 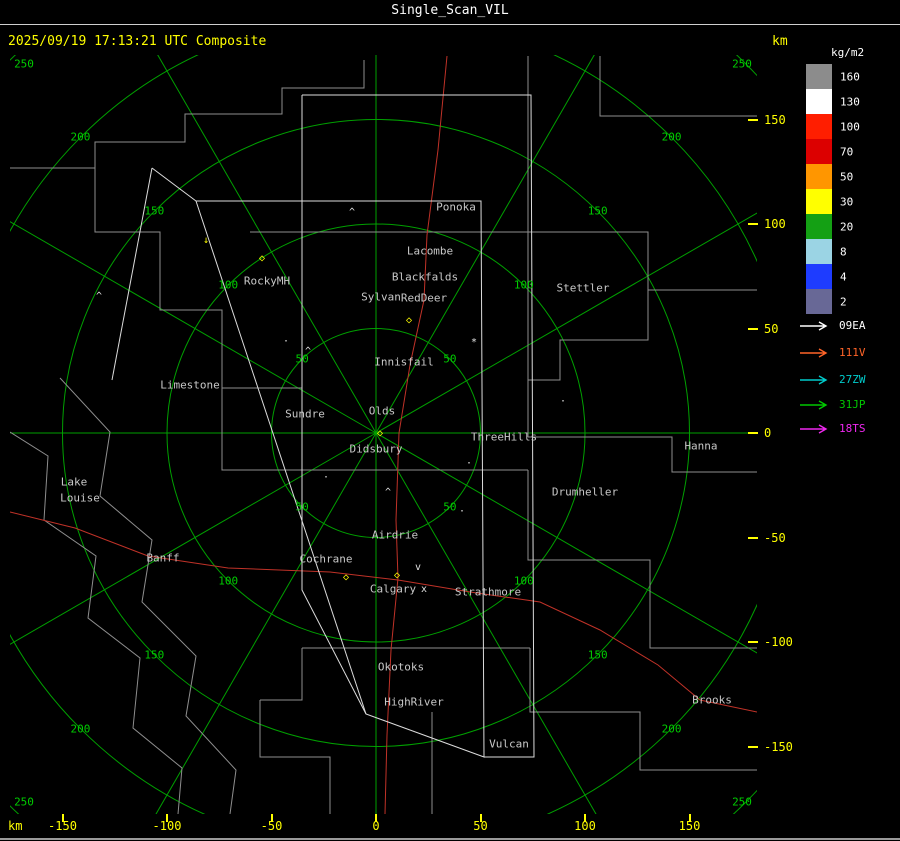 What do you see at coordinates (424, 298) in the screenshot?
I see `place-name-label: RedDeer` at bounding box center [424, 298].